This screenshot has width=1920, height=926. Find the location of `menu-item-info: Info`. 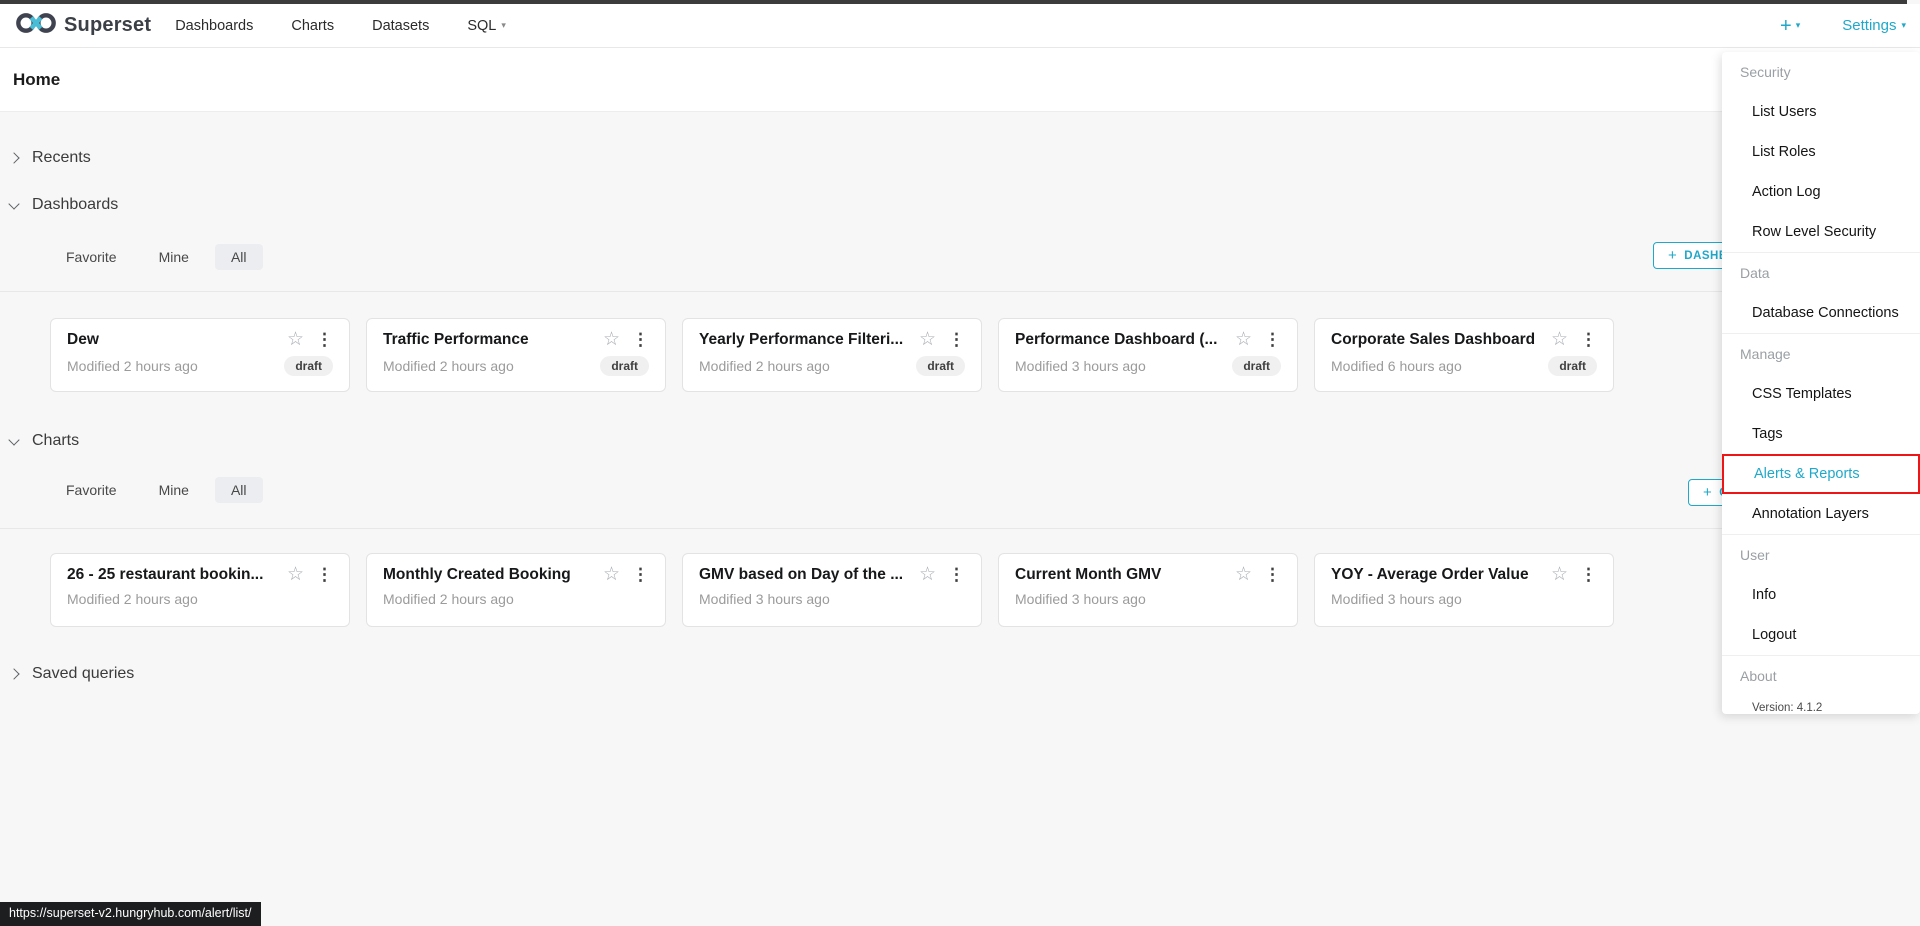

menu-item-info: Info is located at coordinates (1821, 595).